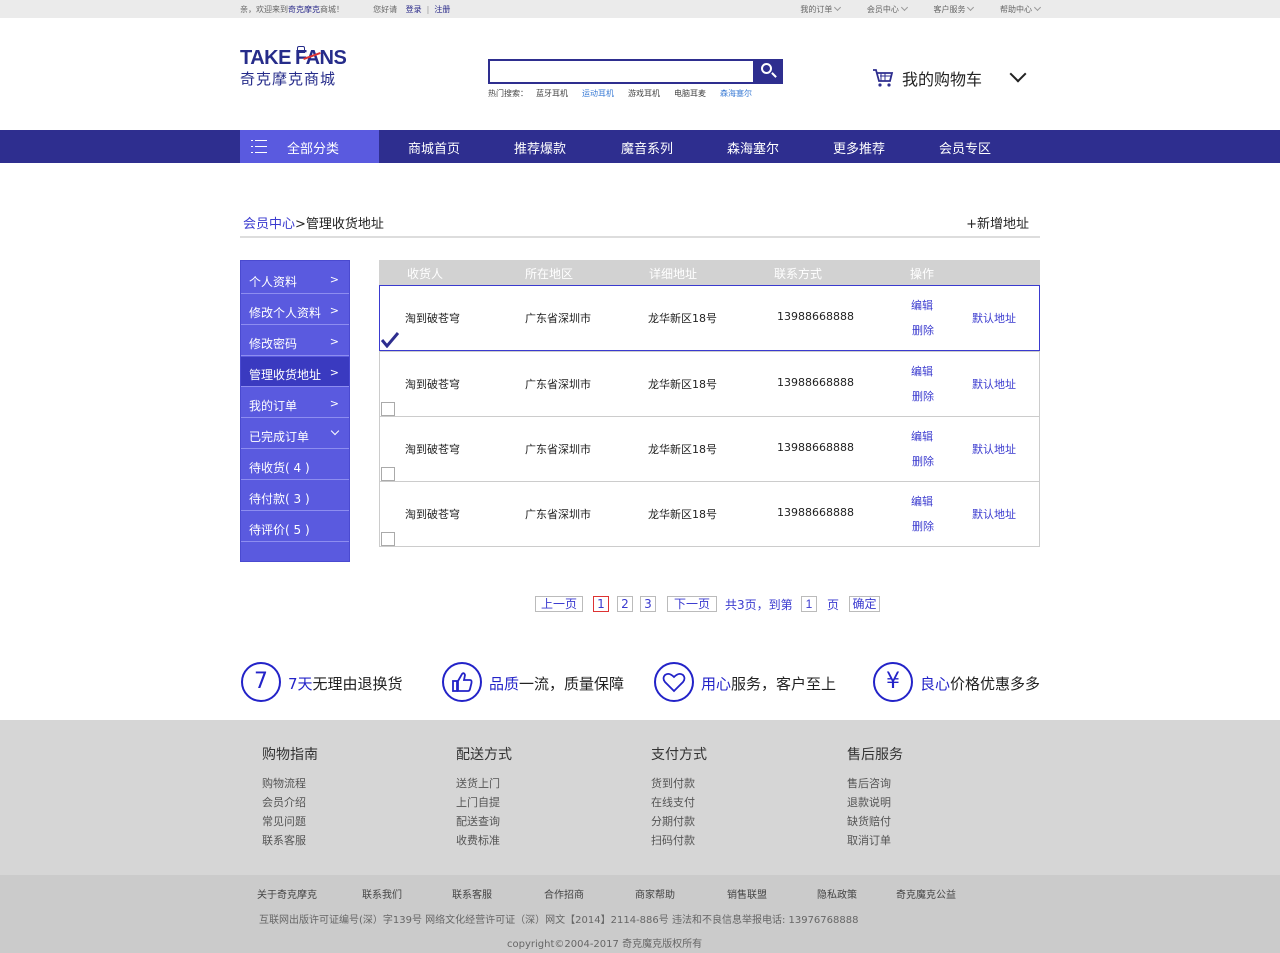 The width and height of the screenshot is (1280, 953). What do you see at coordinates (679, 783) in the screenshot?
I see `footer-link: 货到付款` at bounding box center [679, 783].